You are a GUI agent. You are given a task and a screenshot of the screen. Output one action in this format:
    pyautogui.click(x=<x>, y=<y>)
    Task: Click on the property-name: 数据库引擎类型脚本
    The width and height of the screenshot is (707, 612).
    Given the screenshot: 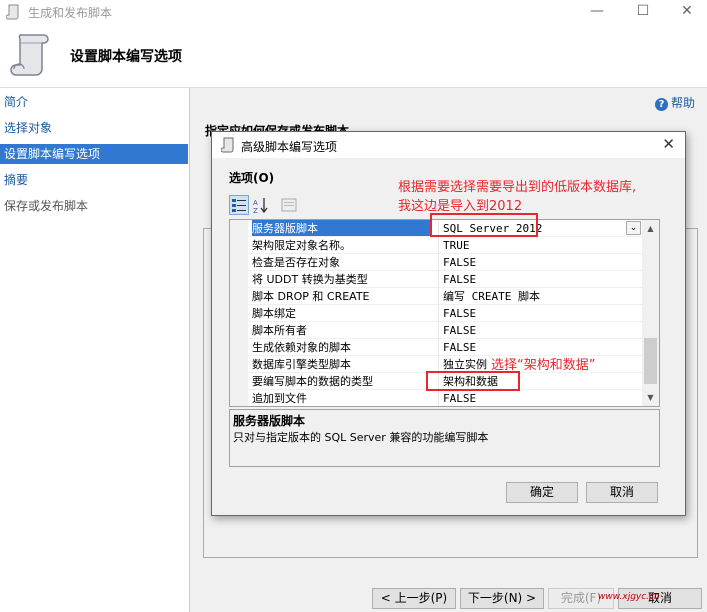 What is the action you would take?
    pyautogui.click(x=301, y=364)
    